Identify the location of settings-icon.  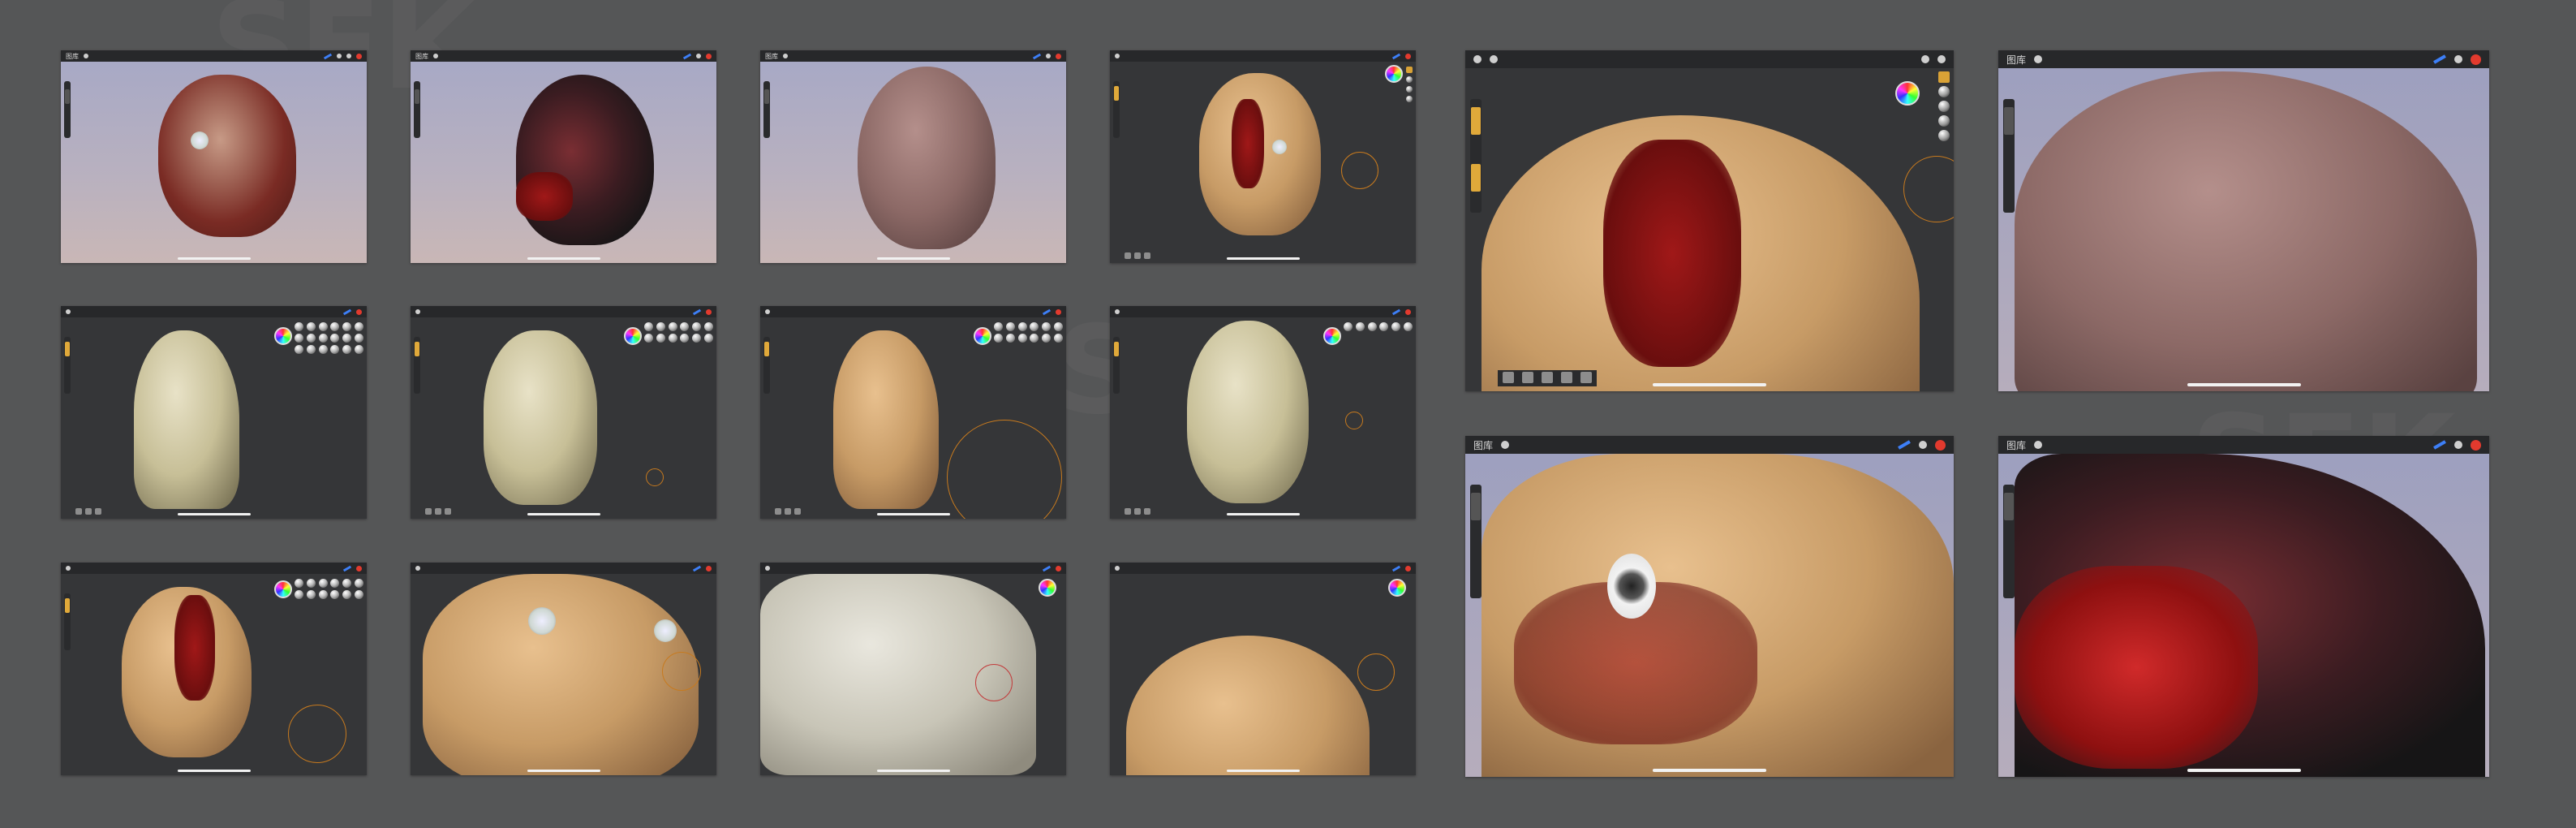
(1494, 59).